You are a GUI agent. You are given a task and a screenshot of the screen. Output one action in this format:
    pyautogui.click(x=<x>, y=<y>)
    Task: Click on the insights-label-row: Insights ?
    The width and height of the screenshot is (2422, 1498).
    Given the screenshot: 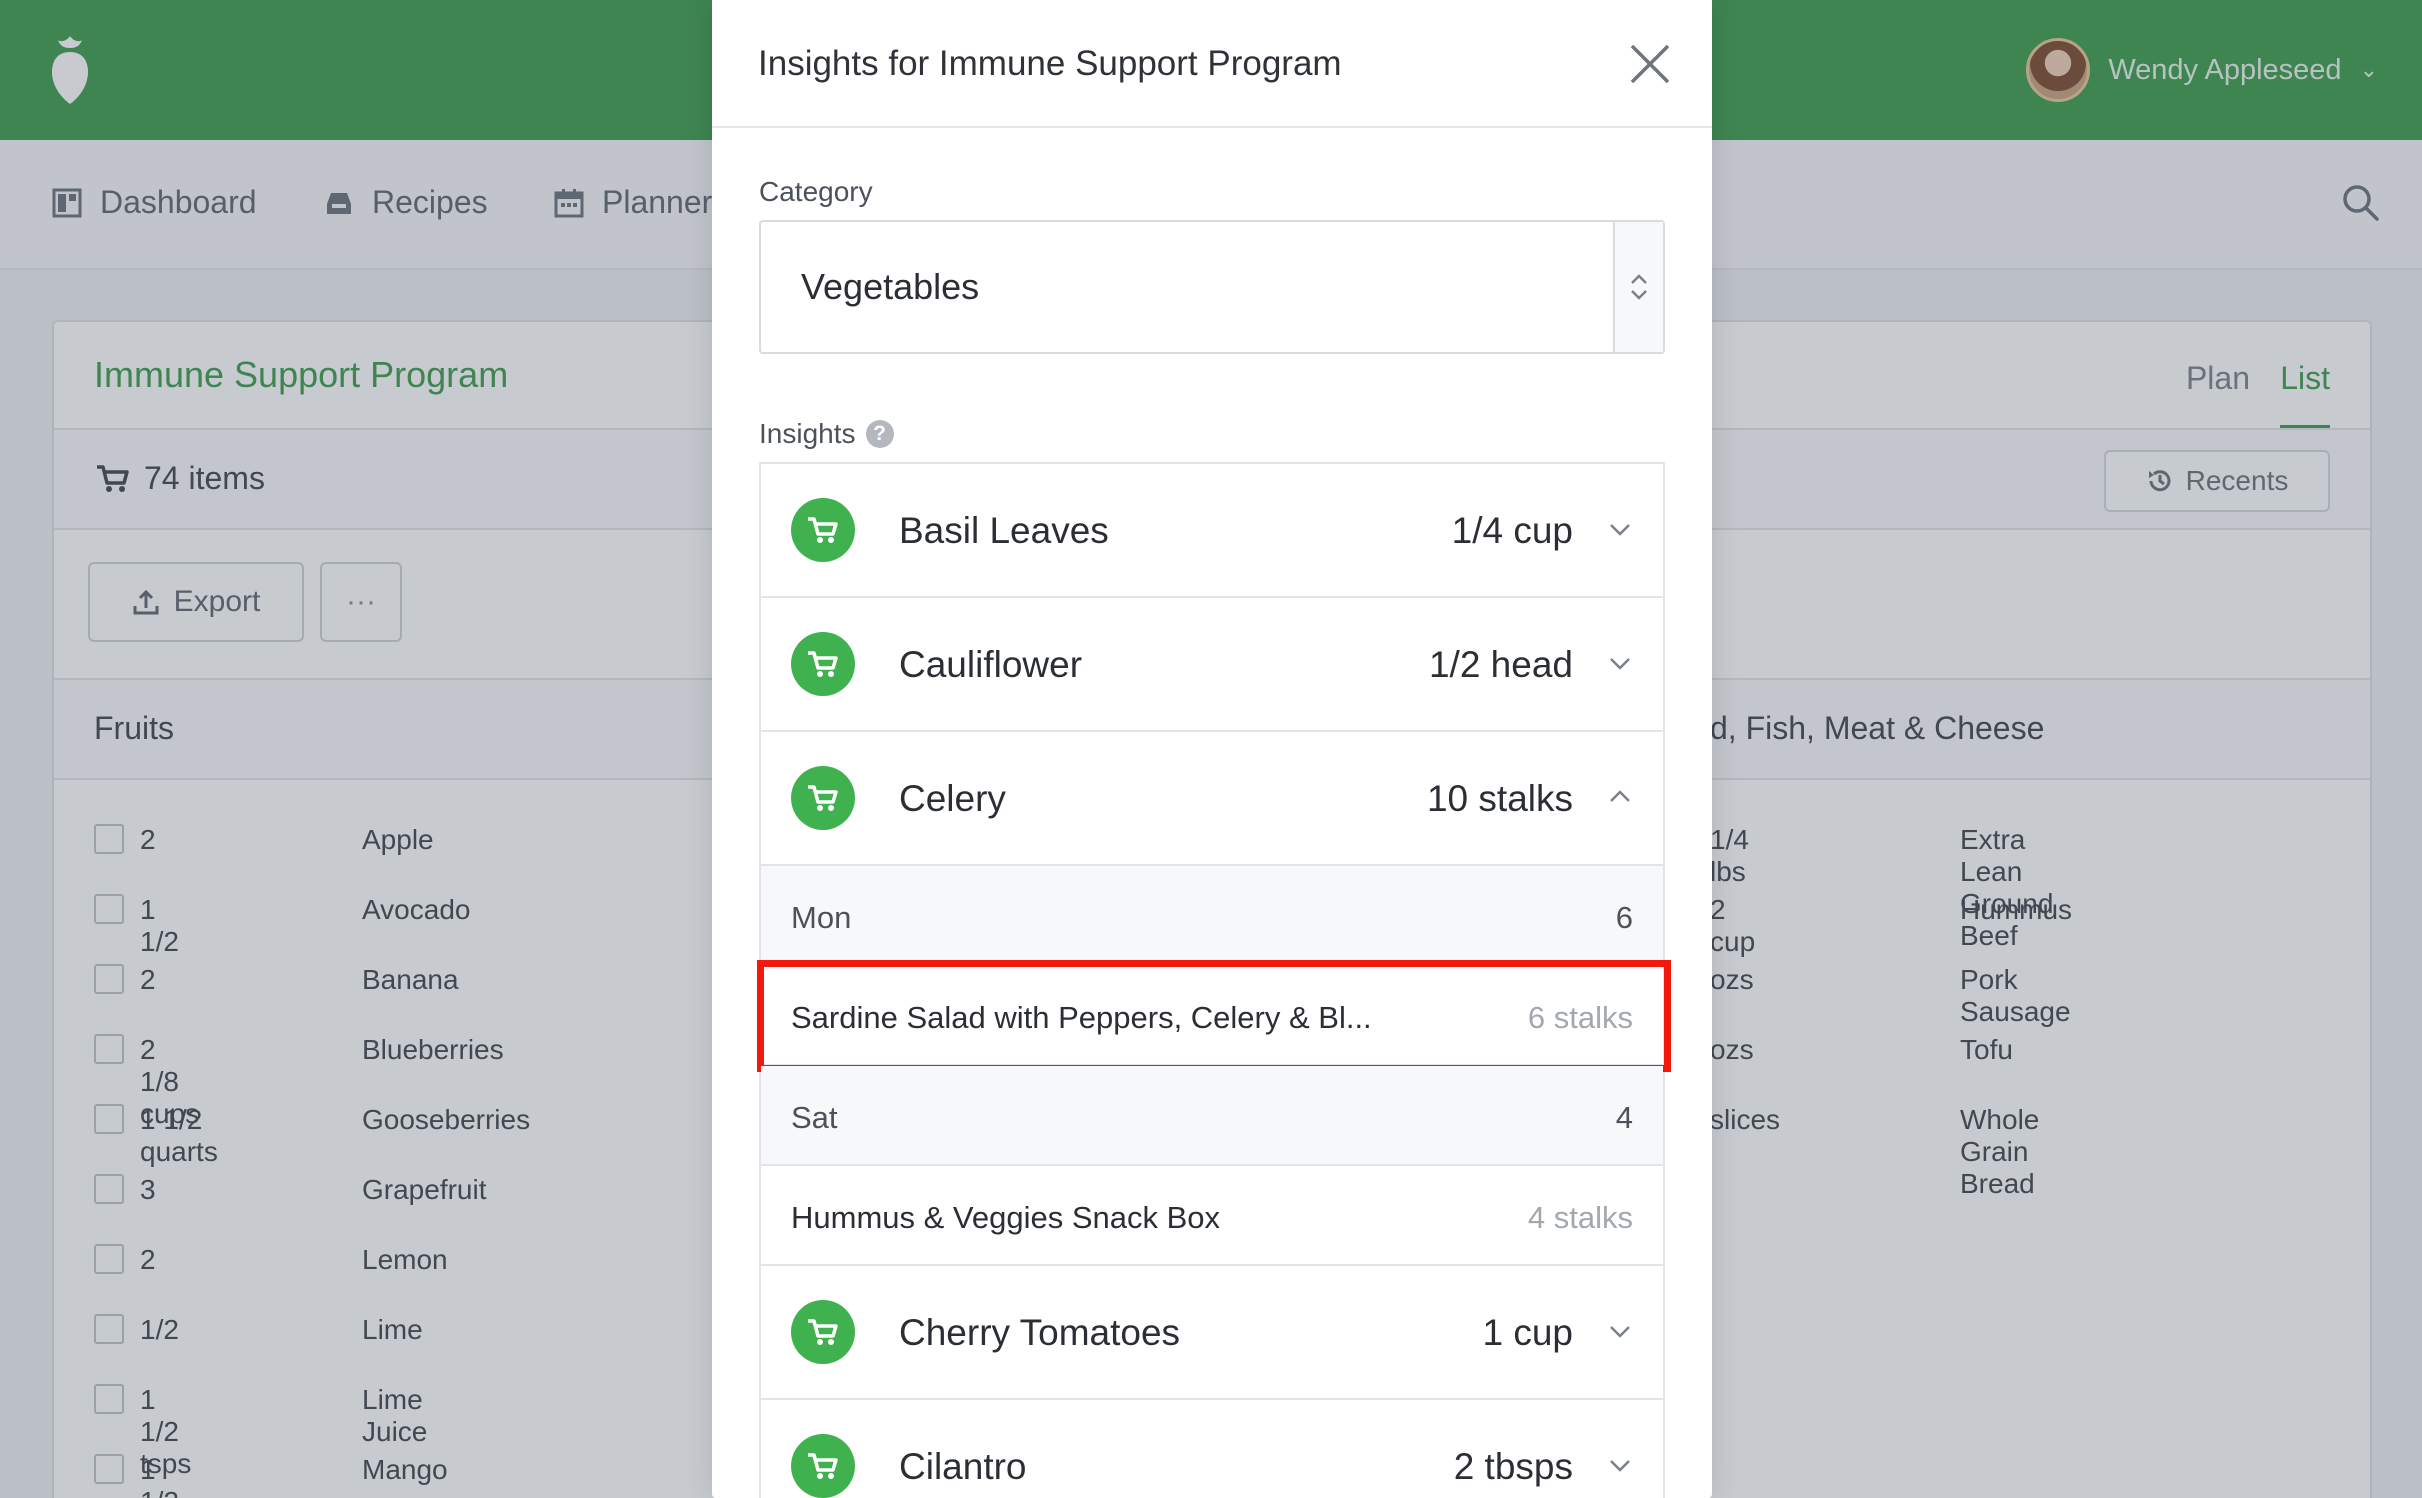 What is the action you would take?
    pyautogui.click(x=826, y=434)
    